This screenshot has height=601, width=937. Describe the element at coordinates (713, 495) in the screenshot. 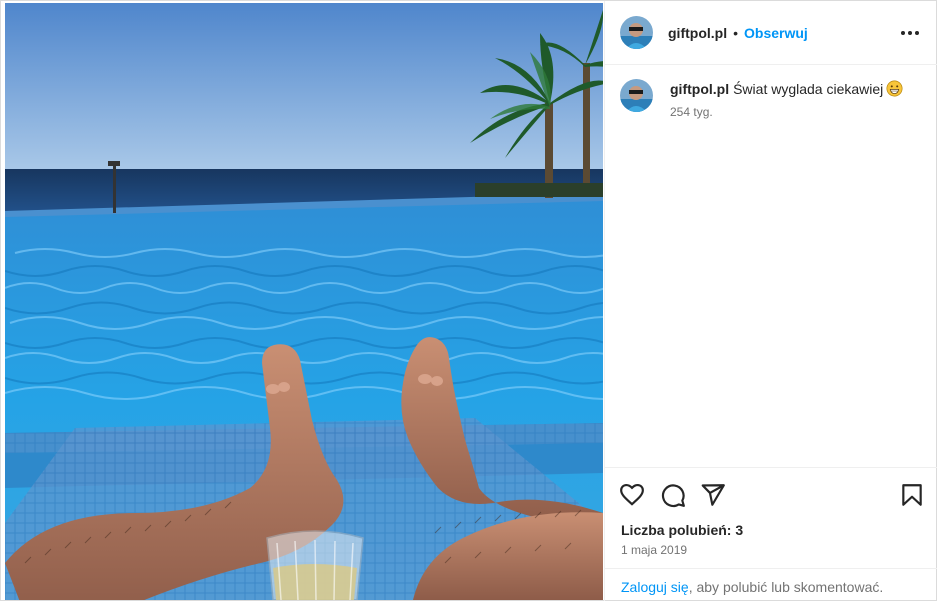

I see `share-icon` at that location.